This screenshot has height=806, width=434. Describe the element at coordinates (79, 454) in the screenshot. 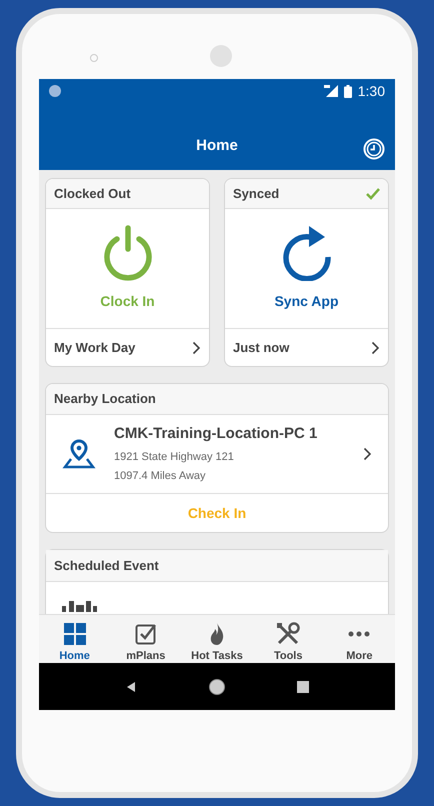

I see `map-pin-icon` at that location.